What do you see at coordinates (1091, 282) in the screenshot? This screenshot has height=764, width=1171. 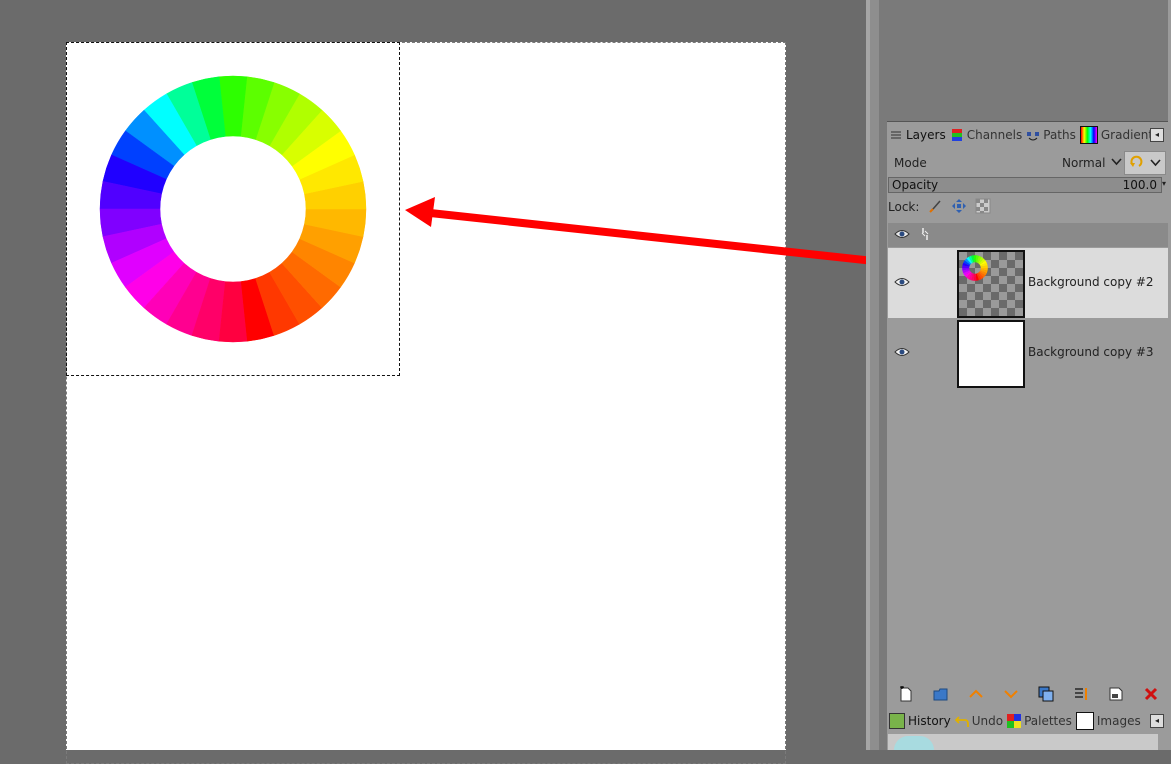 I see `layer-name: Background copy #2` at bounding box center [1091, 282].